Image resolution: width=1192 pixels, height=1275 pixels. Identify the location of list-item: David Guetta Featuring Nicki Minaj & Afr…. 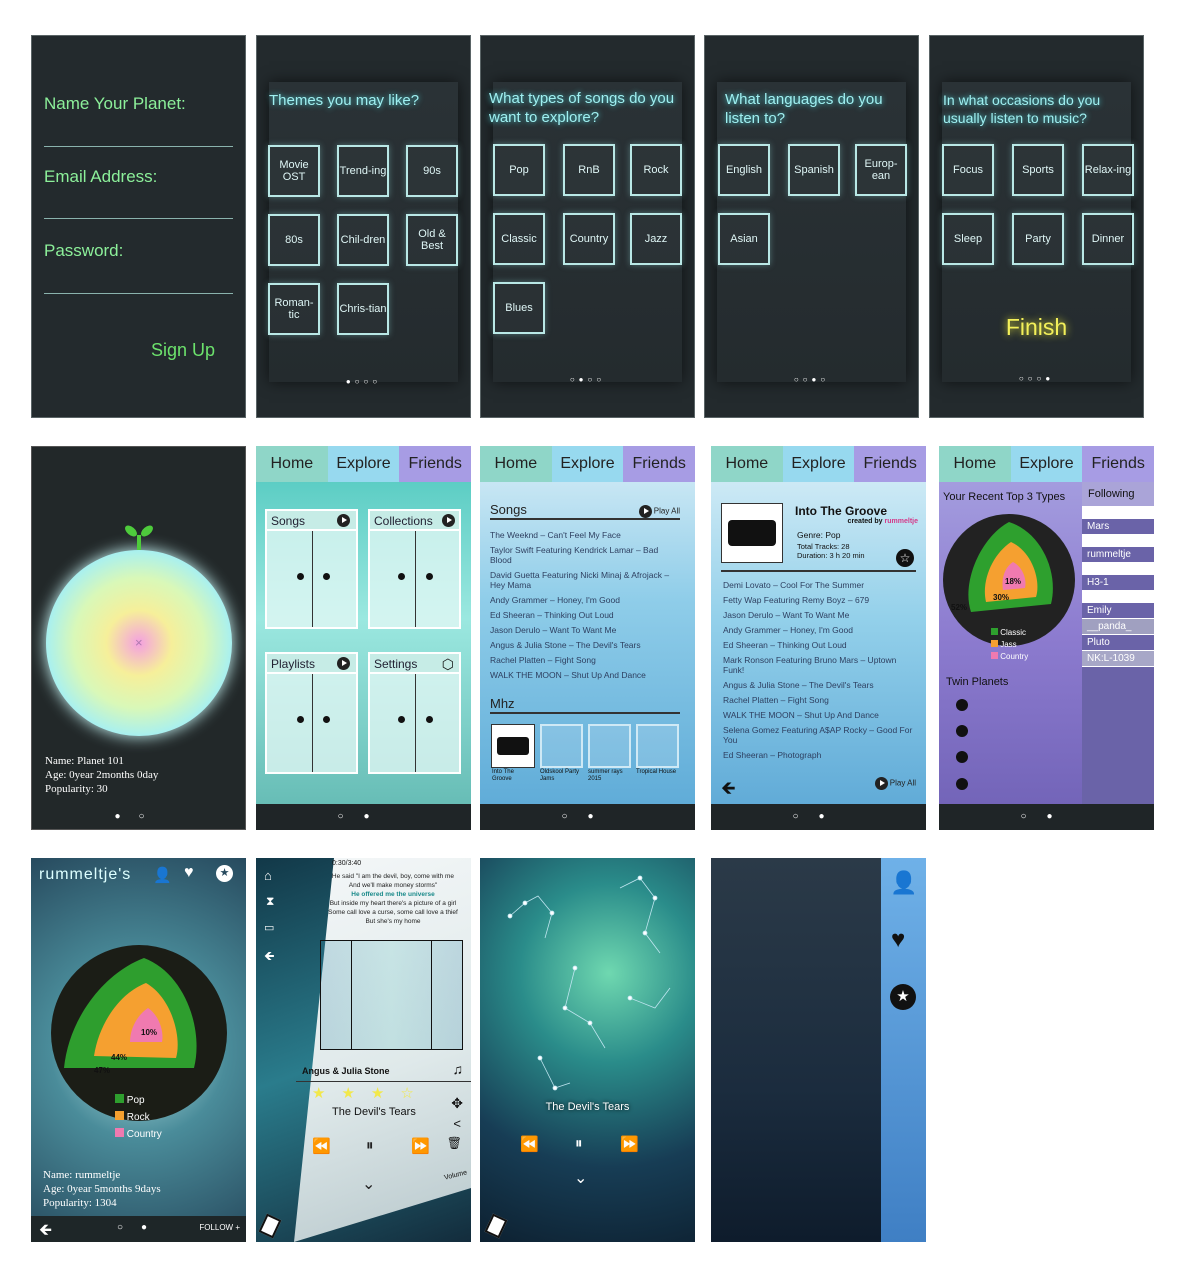
(585, 580).